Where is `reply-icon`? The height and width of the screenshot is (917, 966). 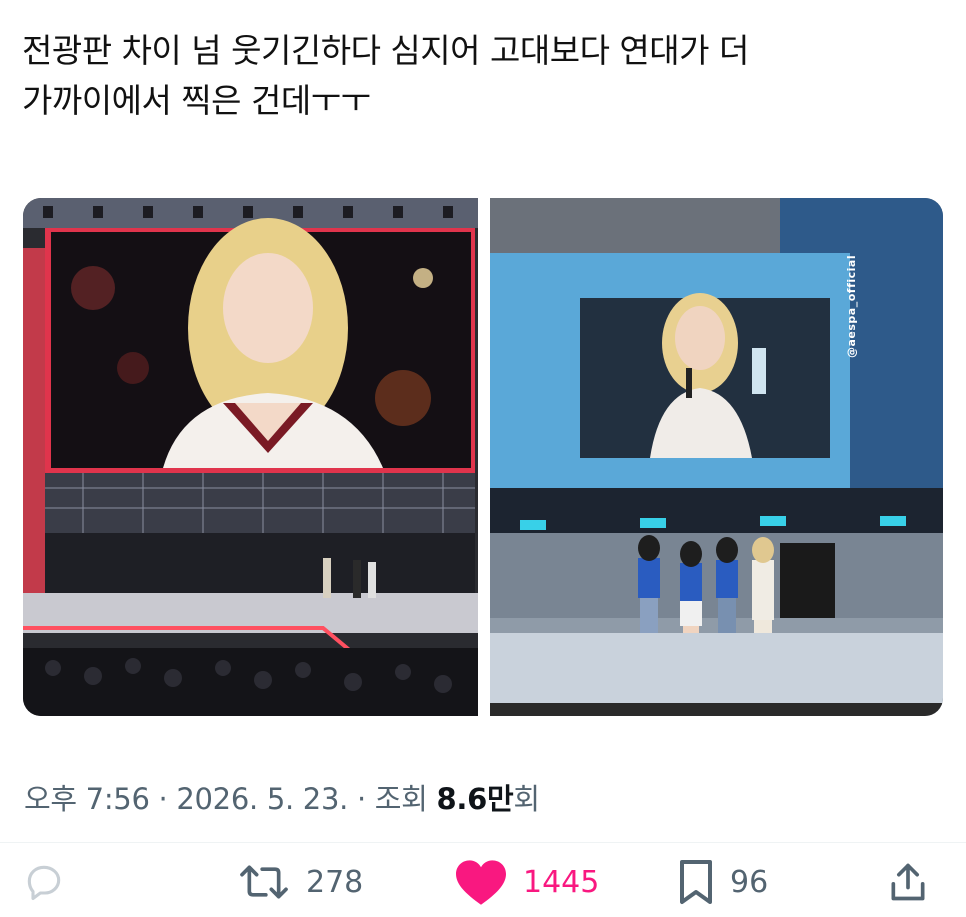
reply-icon is located at coordinates (44, 883).